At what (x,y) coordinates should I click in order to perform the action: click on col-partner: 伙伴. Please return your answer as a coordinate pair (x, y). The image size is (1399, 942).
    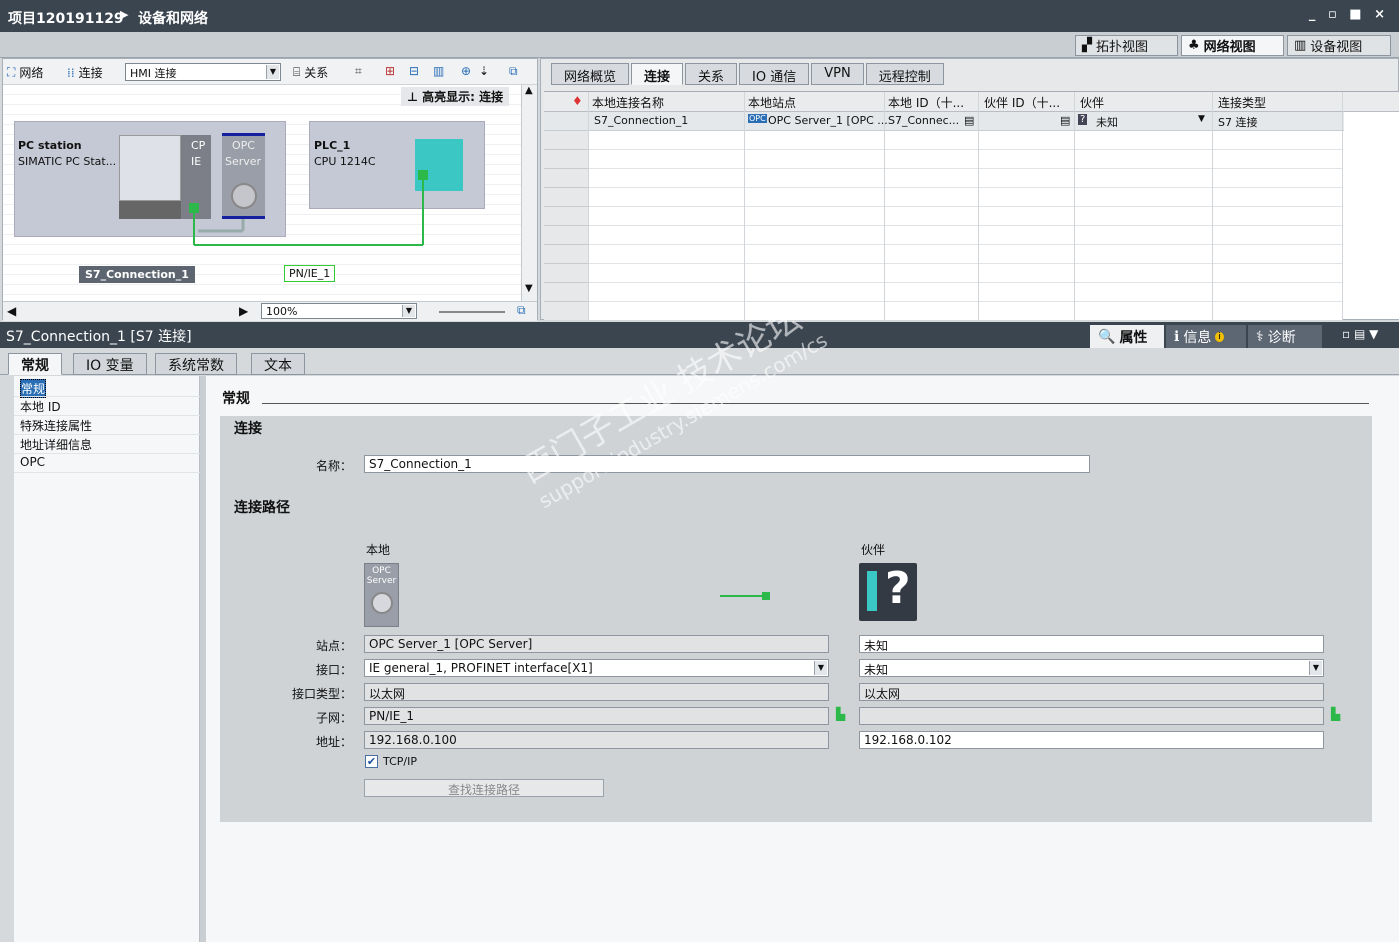
    Looking at the image, I should click on (1092, 102).